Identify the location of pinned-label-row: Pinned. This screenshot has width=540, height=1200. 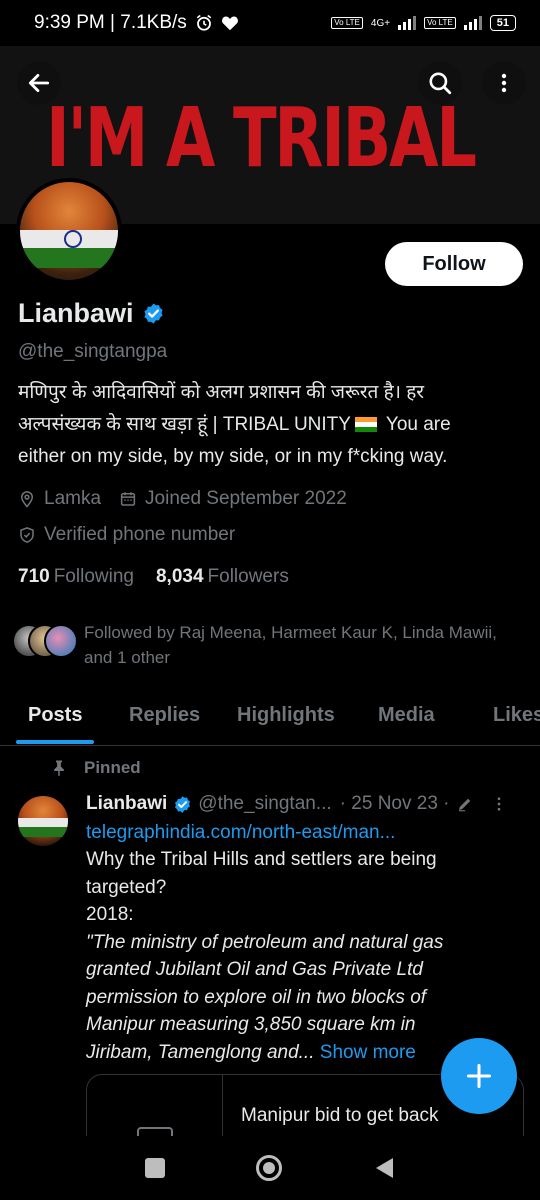
(95, 768).